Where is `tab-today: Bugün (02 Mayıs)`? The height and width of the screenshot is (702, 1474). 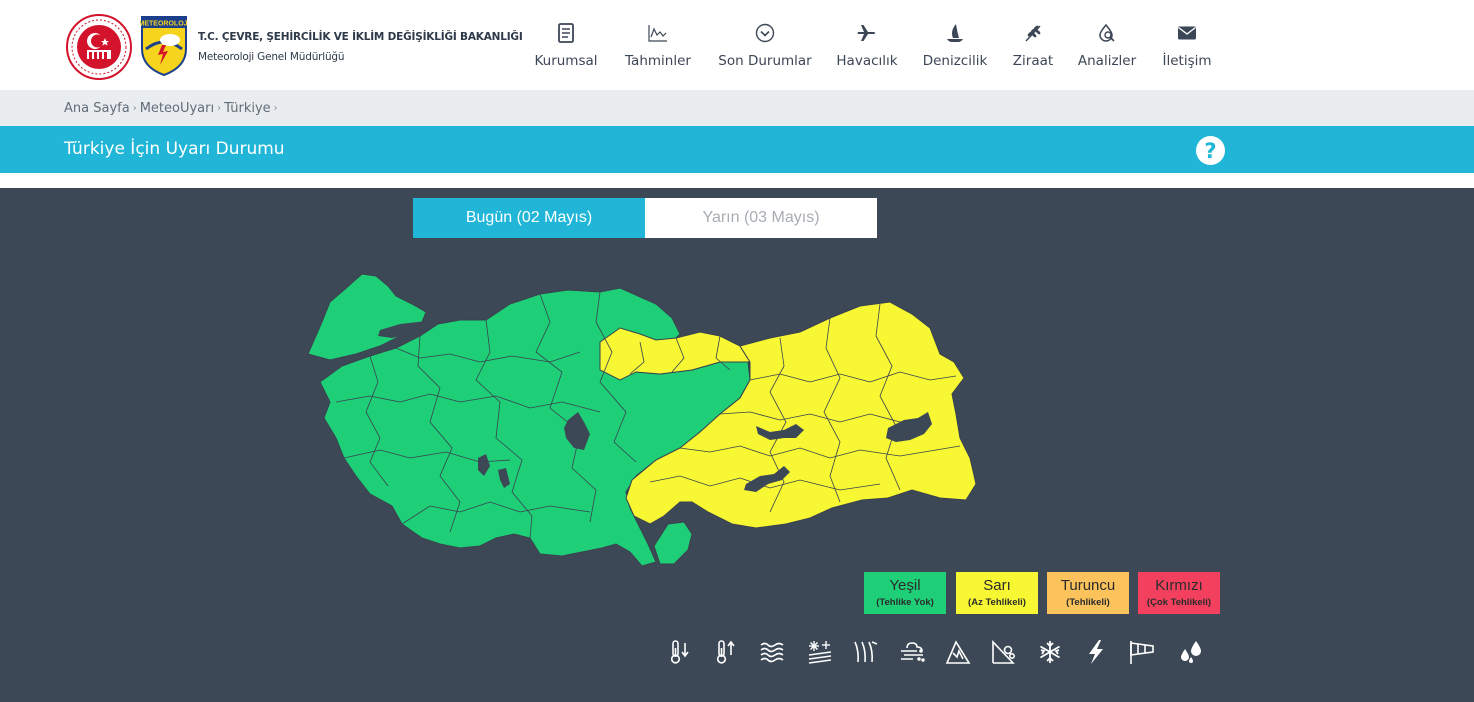
tab-today: Bugün (02 Mayıs) is located at coordinates (529, 218).